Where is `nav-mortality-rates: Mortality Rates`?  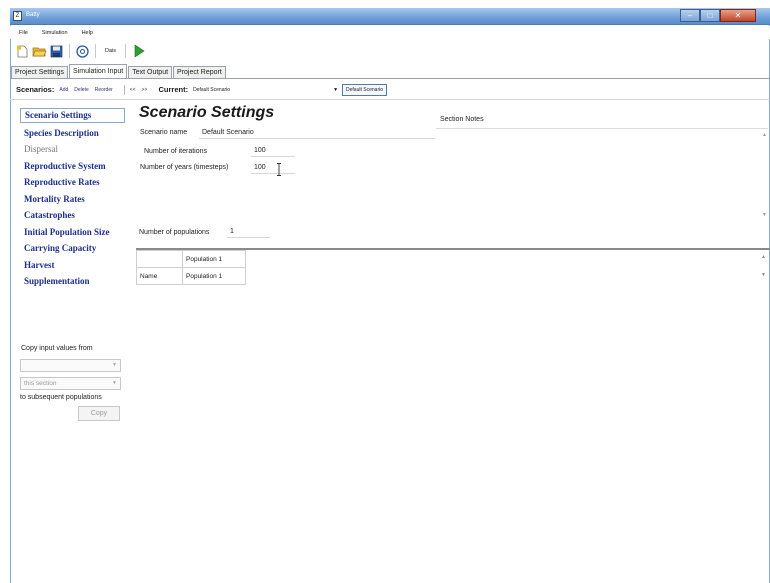 nav-mortality-rates: Mortality Rates is located at coordinates (72, 199).